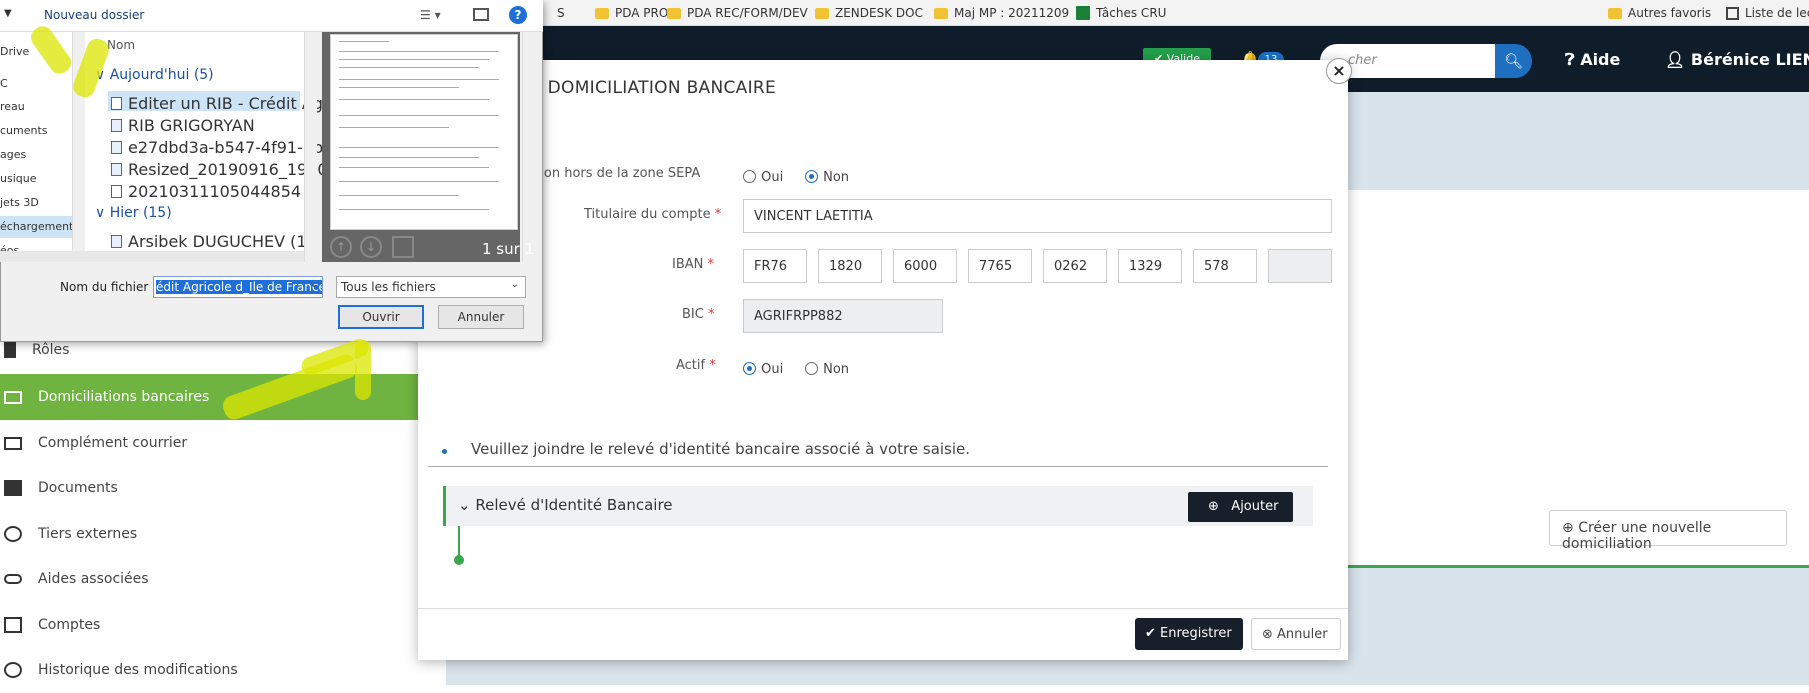 The height and width of the screenshot is (693, 1809). What do you see at coordinates (1749, 59) in the screenshot?
I see `user-name: Bérénice LIENAR` at bounding box center [1749, 59].